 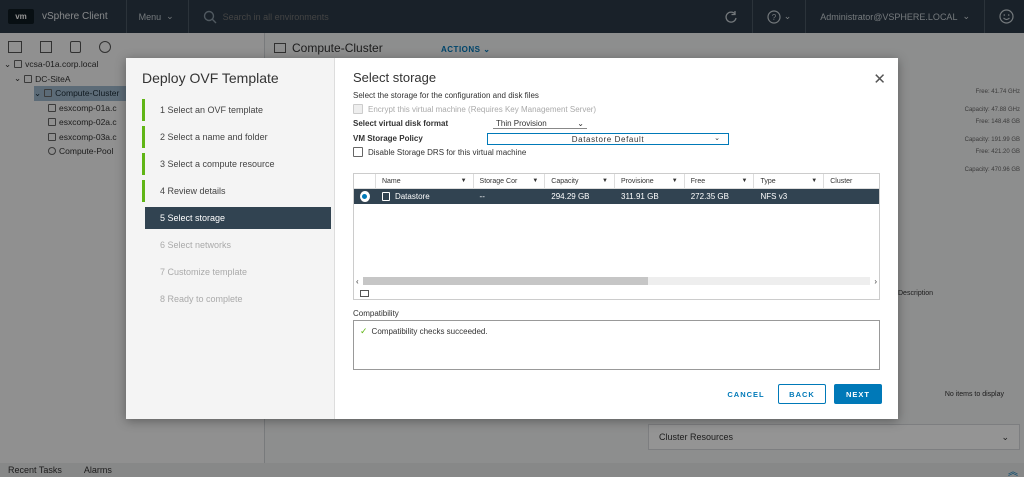 I want to click on column-header-label: Type, so click(x=768, y=181).